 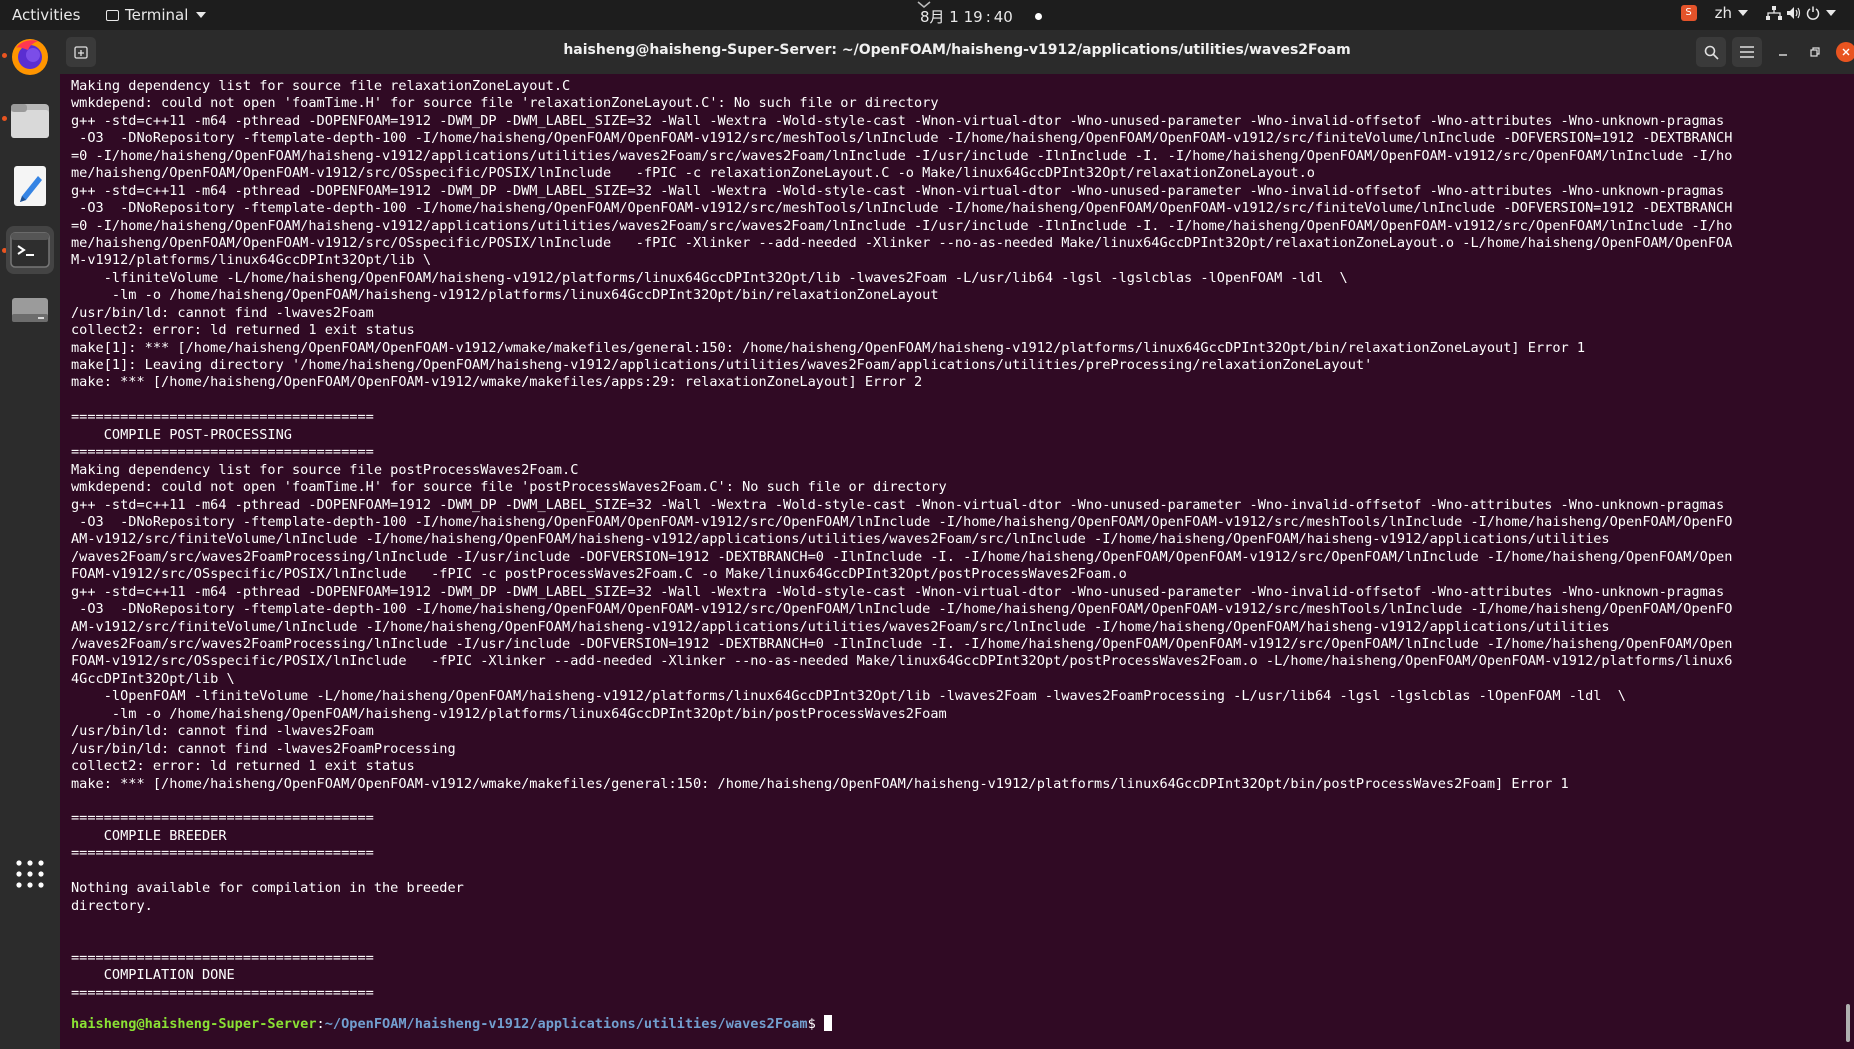 I want to click on dock-drive, so click(x=30, y=310).